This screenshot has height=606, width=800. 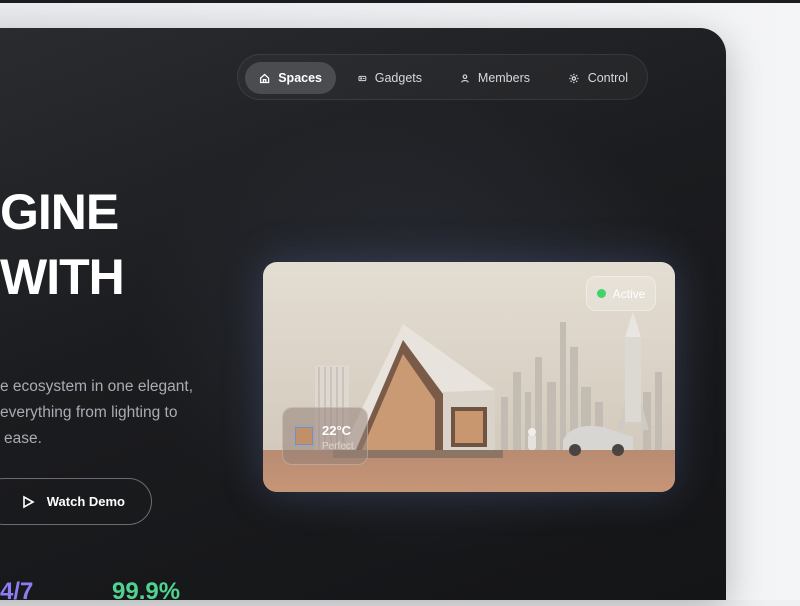 What do you see at coordinates (607, 78) in the screenshot?
I see `nav-item-label: Control` at bounding box center [607, 78].